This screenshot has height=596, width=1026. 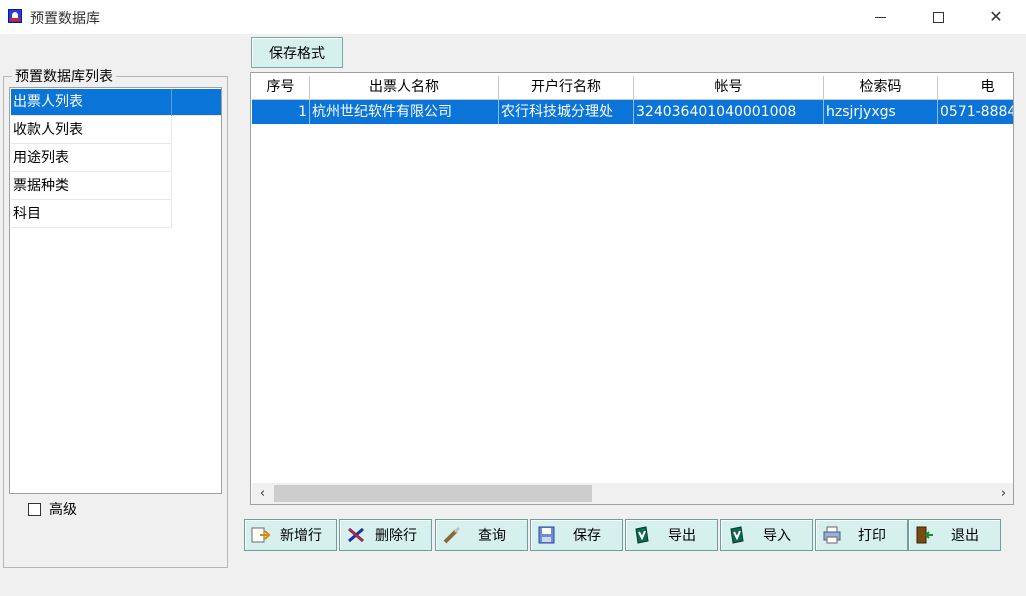 I want to click on column-header: 电, so click(x=975, y=88).